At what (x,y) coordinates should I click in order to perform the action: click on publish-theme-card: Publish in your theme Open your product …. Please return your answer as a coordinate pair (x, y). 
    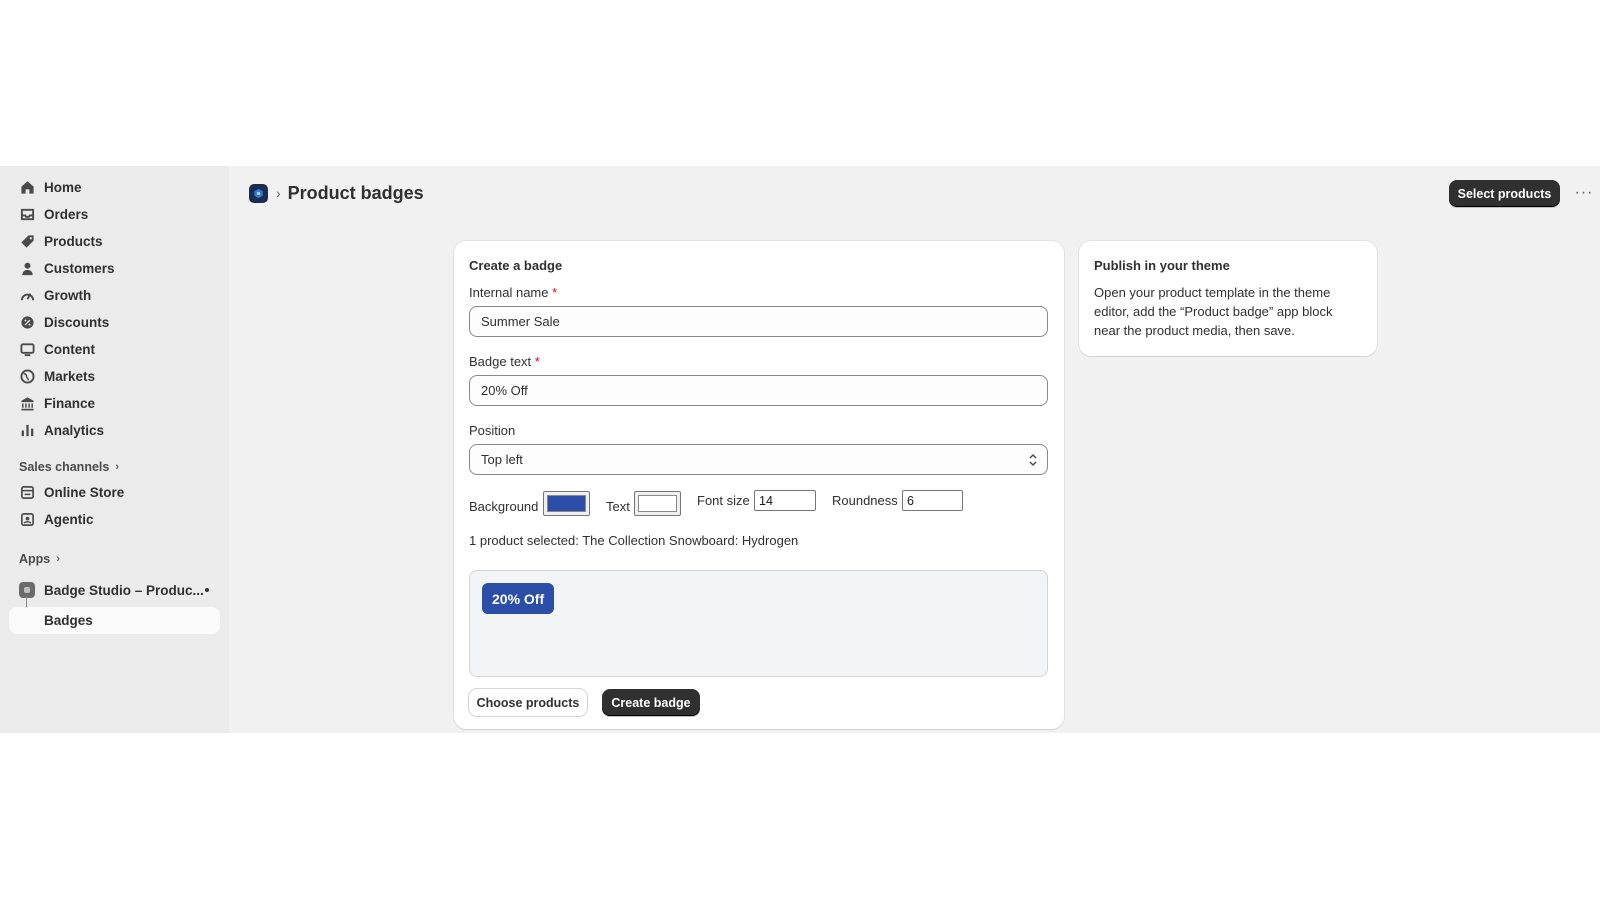
    Looking at the image, I should click on (1228, 298).